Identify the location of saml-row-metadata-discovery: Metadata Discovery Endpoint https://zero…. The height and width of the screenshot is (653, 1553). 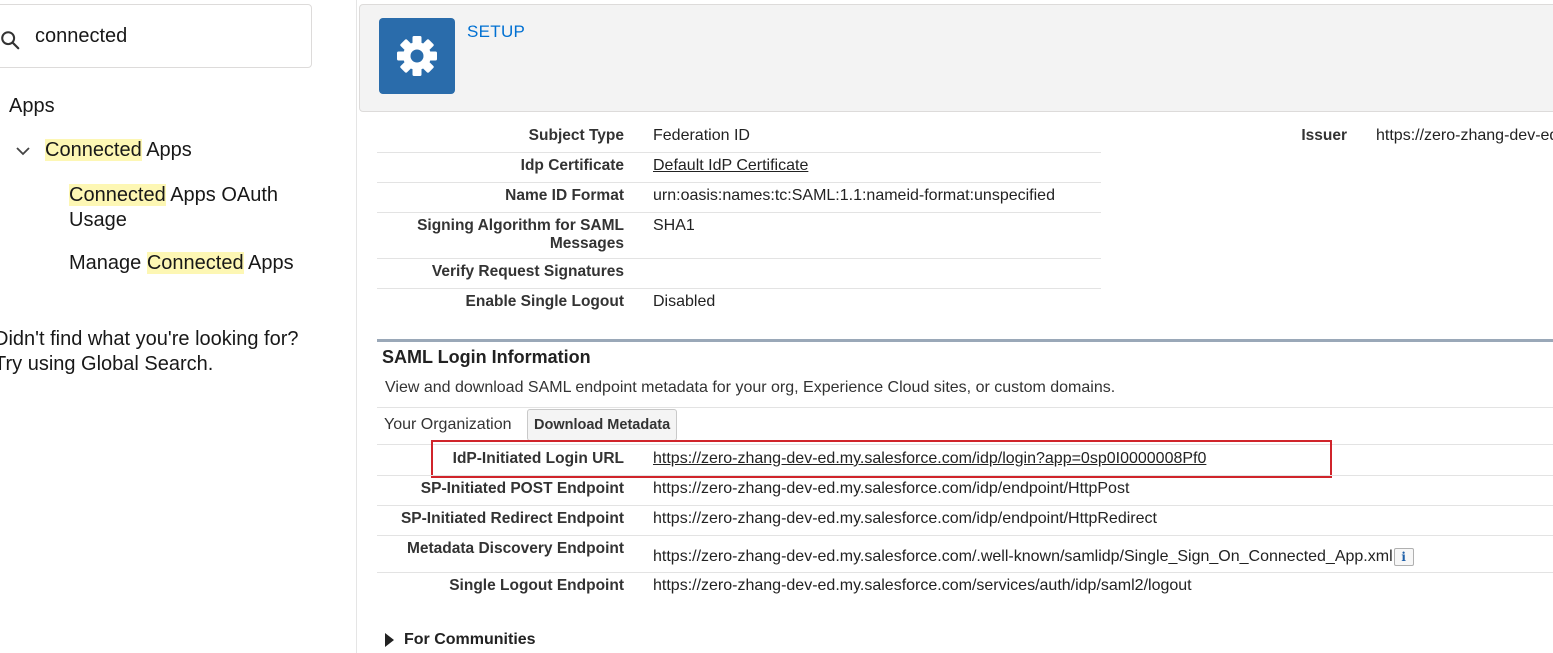
(895, 553).